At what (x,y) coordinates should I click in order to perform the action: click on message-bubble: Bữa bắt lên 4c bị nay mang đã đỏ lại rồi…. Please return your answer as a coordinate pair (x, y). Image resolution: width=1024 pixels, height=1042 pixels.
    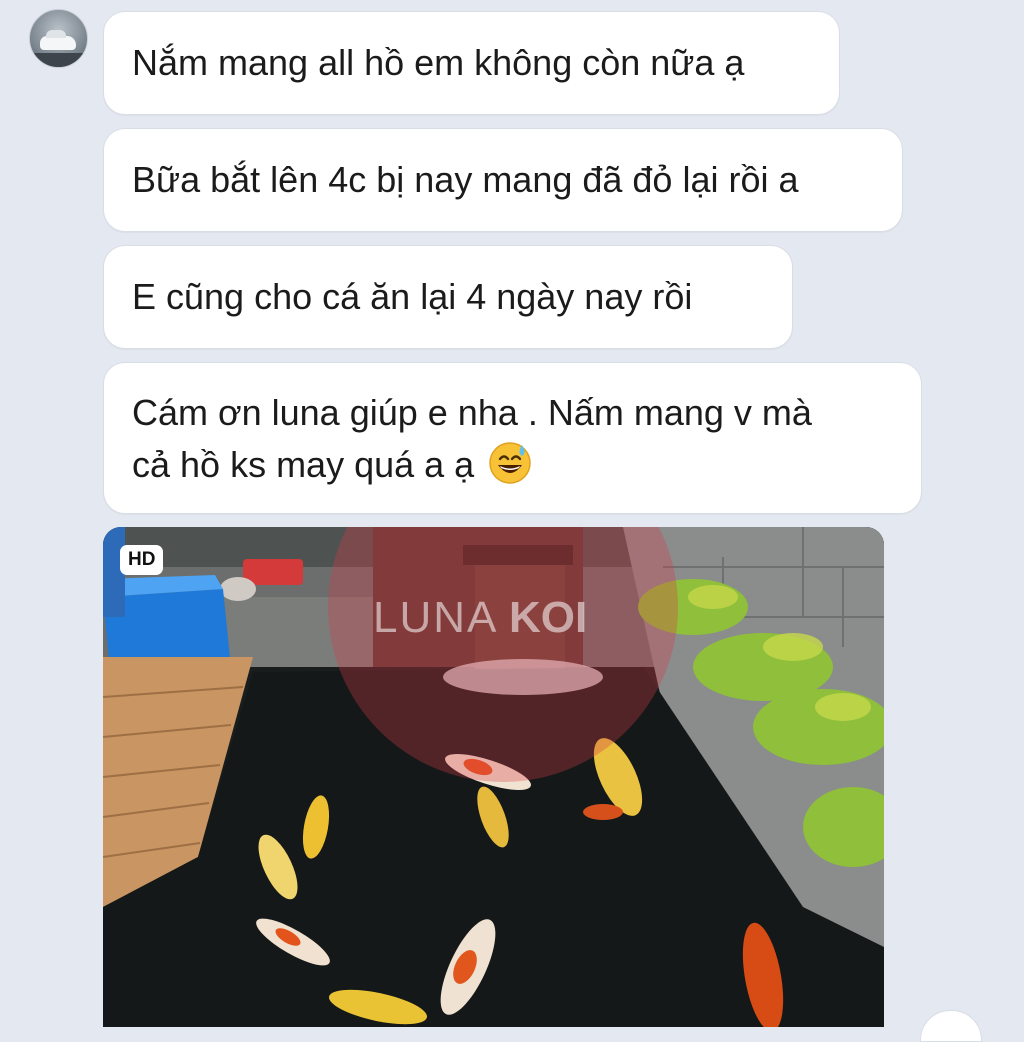
    Looking at the image, I should click on (503, 180).